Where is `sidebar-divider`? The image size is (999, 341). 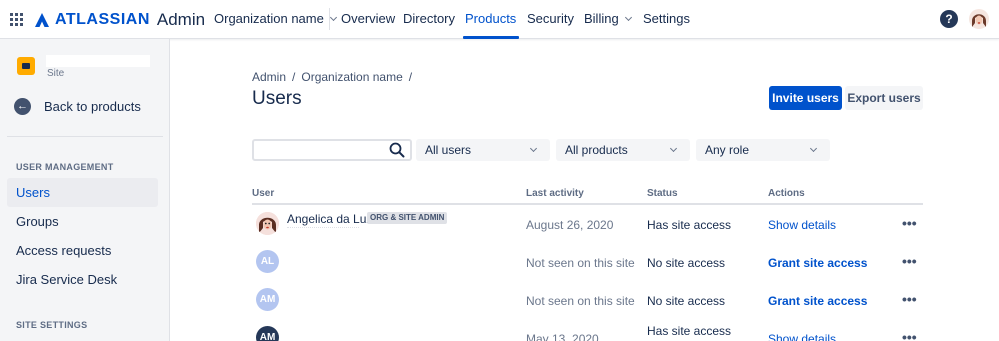 sidebar-divider is located at coordinates (85, 136).